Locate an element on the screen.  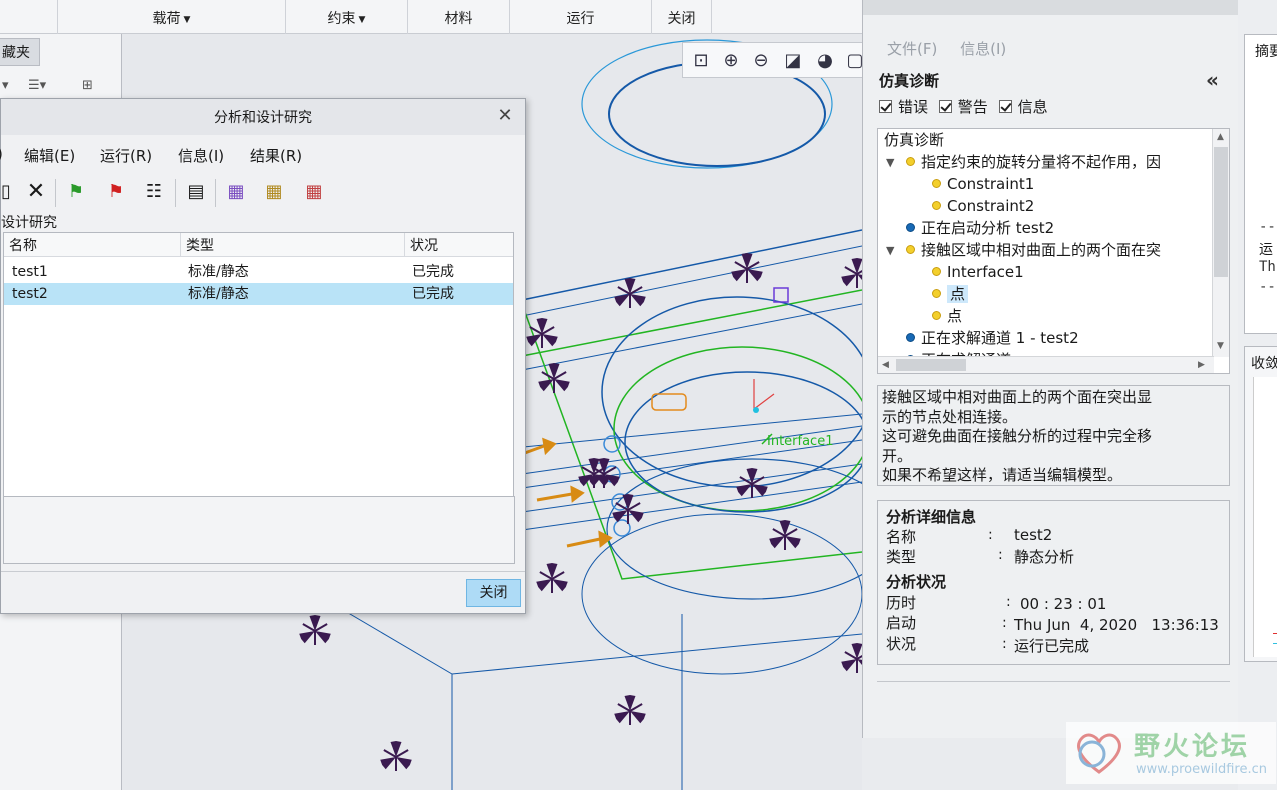
caret-down-icon: ▼ is located at coordinates (362, 20).